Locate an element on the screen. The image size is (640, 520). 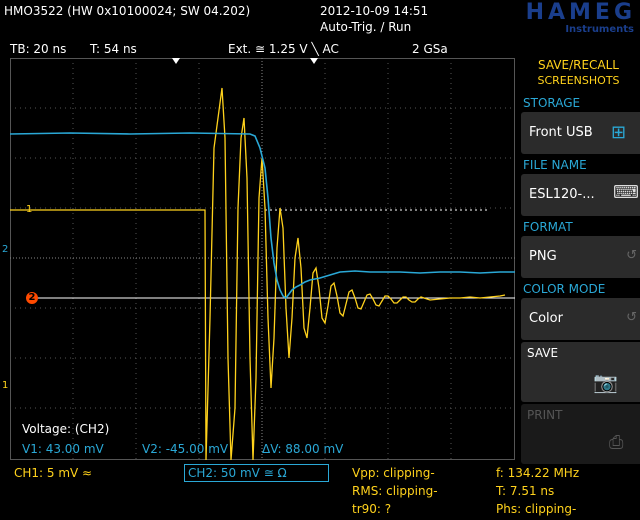
device-model: HMO3522 (HW 0x10100024; SW 04.202) is located at coordinates (127, 11).